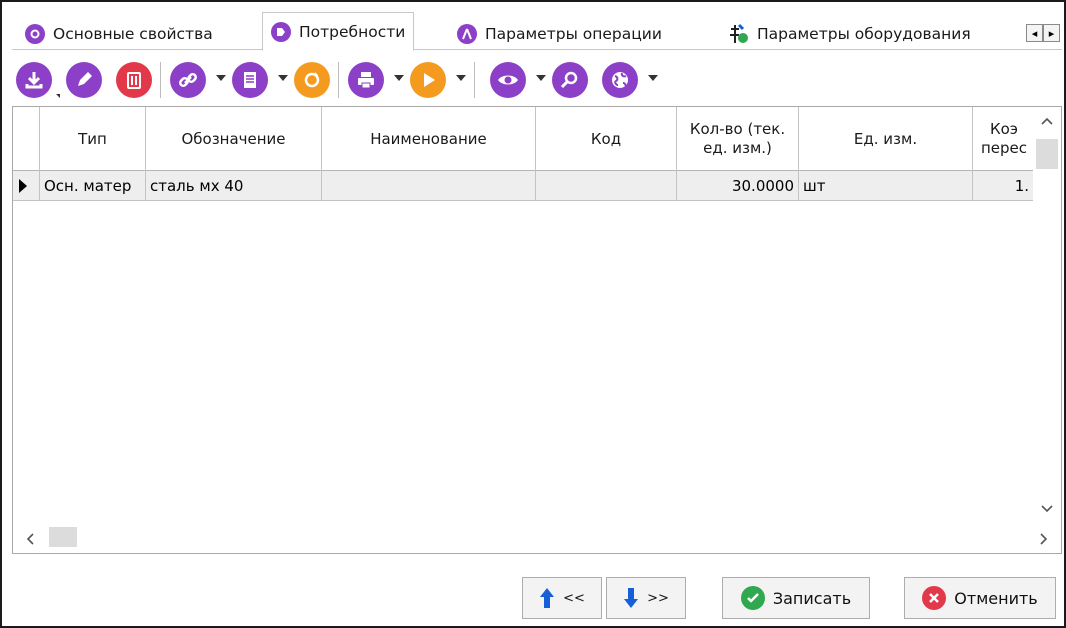 Image resolution: width=1066 pixels, height=628 pixels. I want to click on document-button, so click(250, 80).